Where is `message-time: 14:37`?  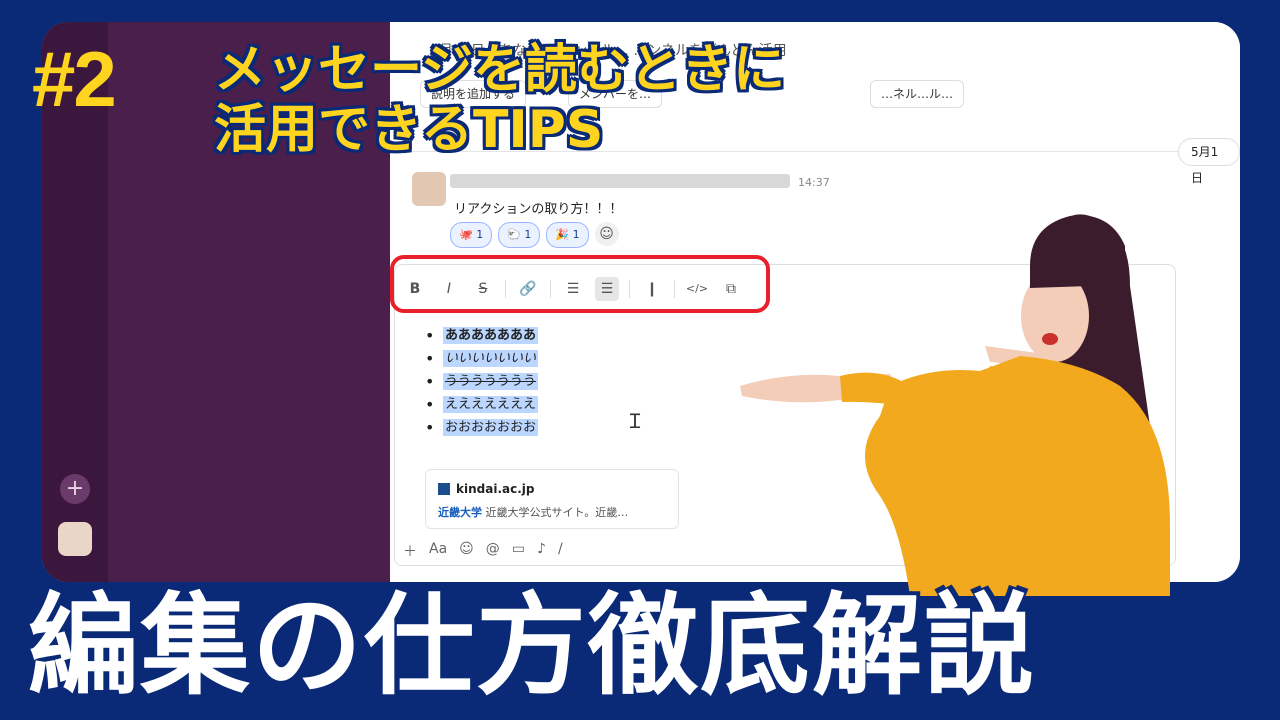
message-time: 14:37 is located at coordinates (814, 182).